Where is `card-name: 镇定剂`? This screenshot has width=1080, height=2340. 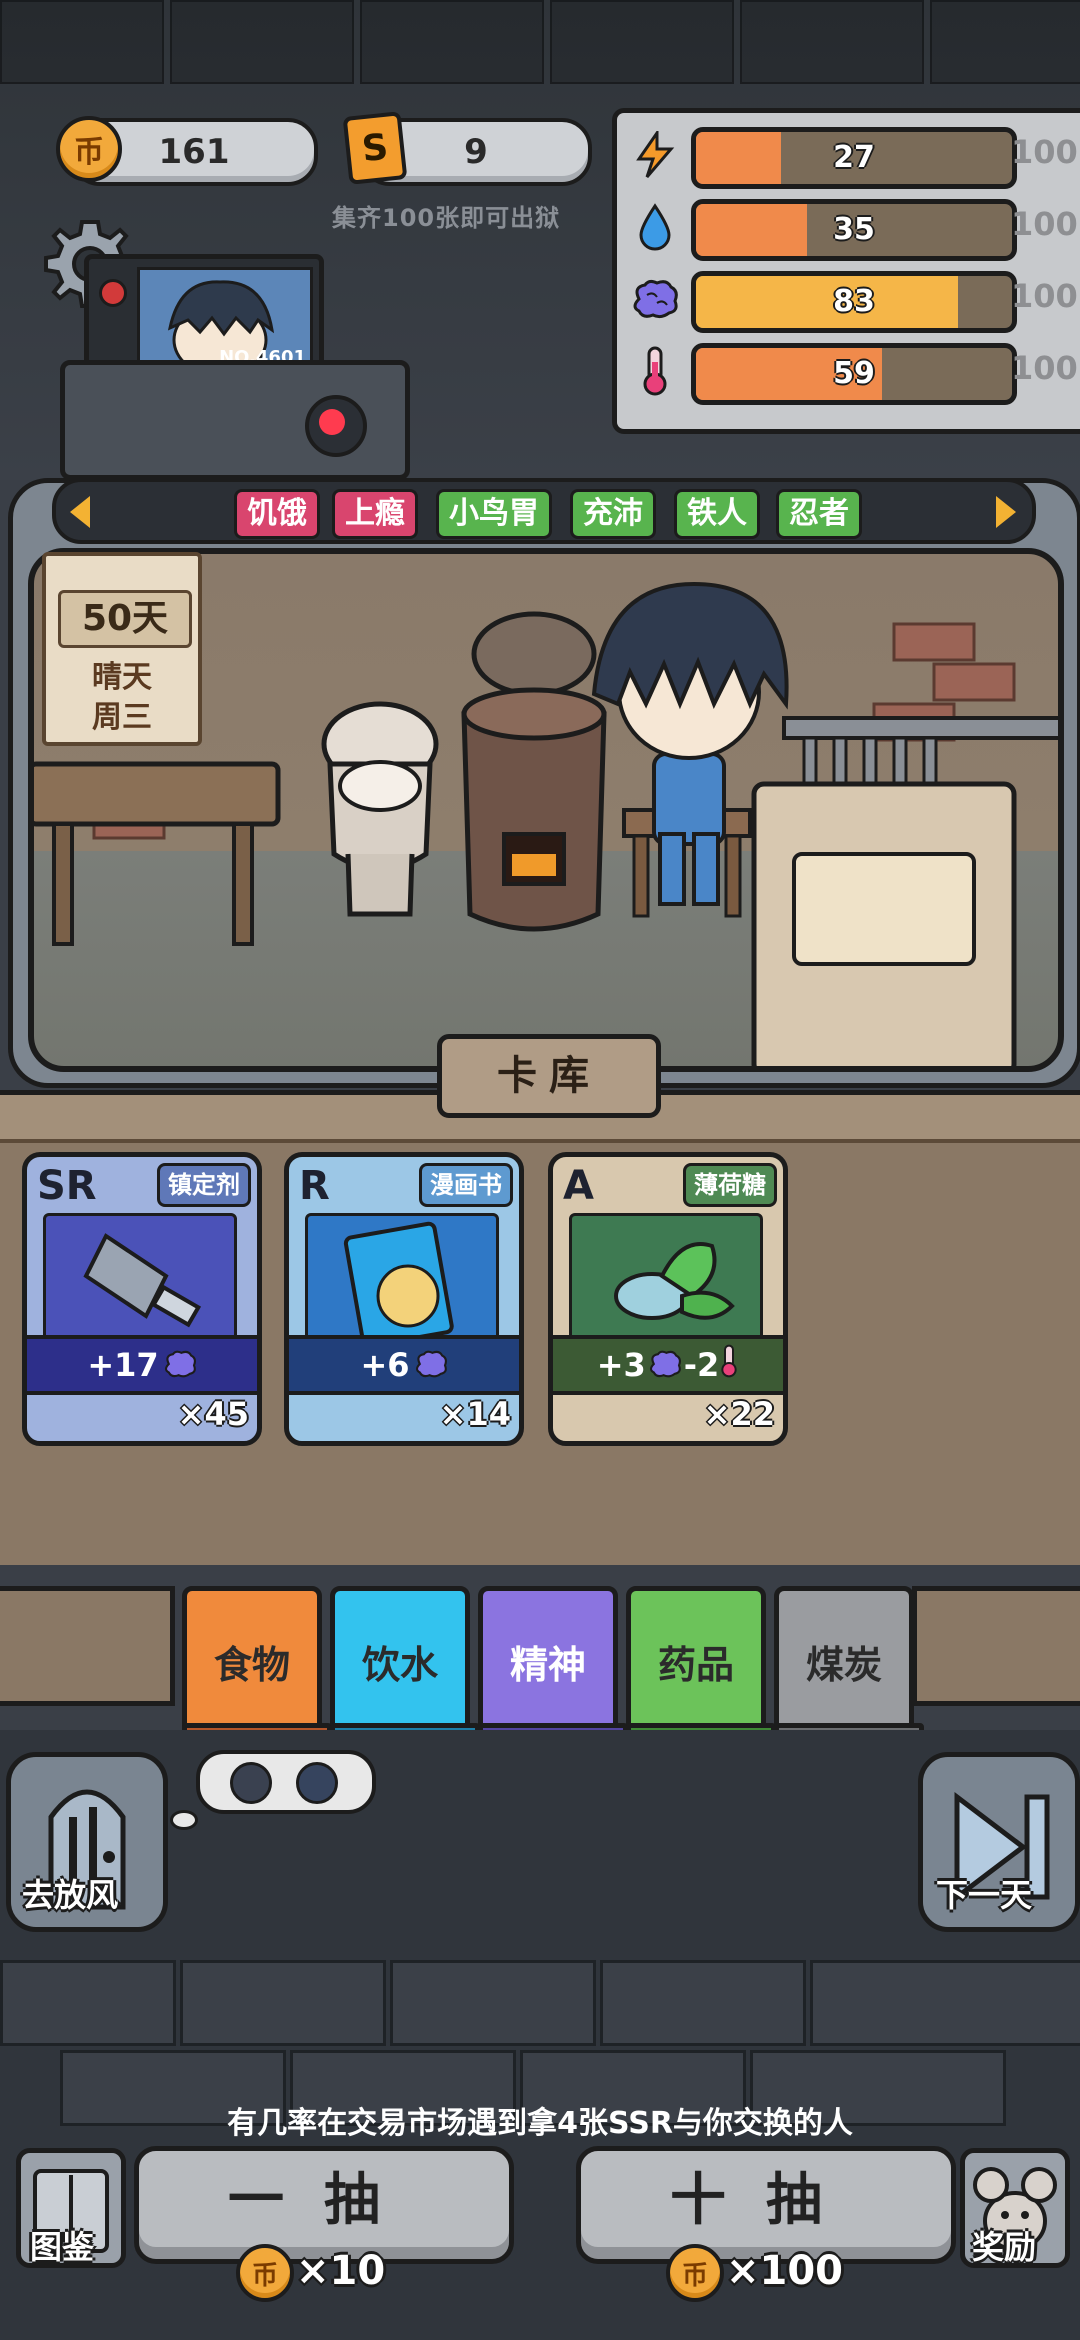
card-name: 镇定剂 is located at coordinates (204, 1185).